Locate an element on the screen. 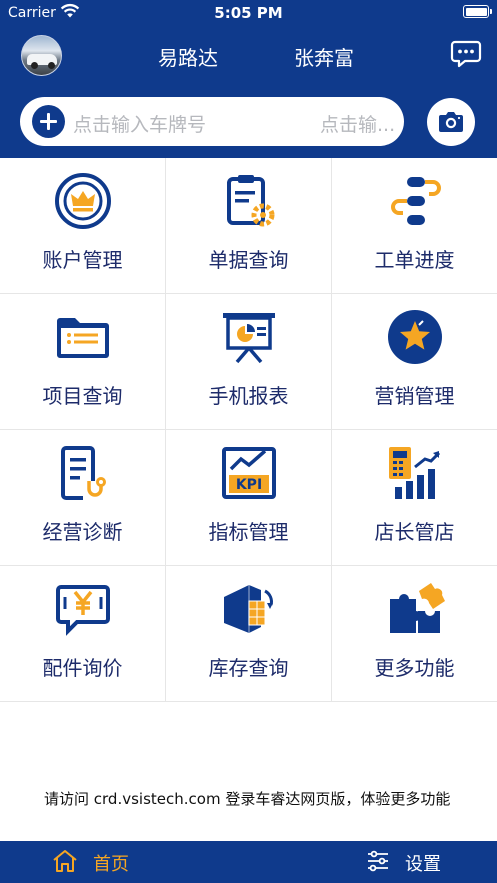 This screenshot has width=497, height=883. user-avatar is located at coordinates (41, 55).